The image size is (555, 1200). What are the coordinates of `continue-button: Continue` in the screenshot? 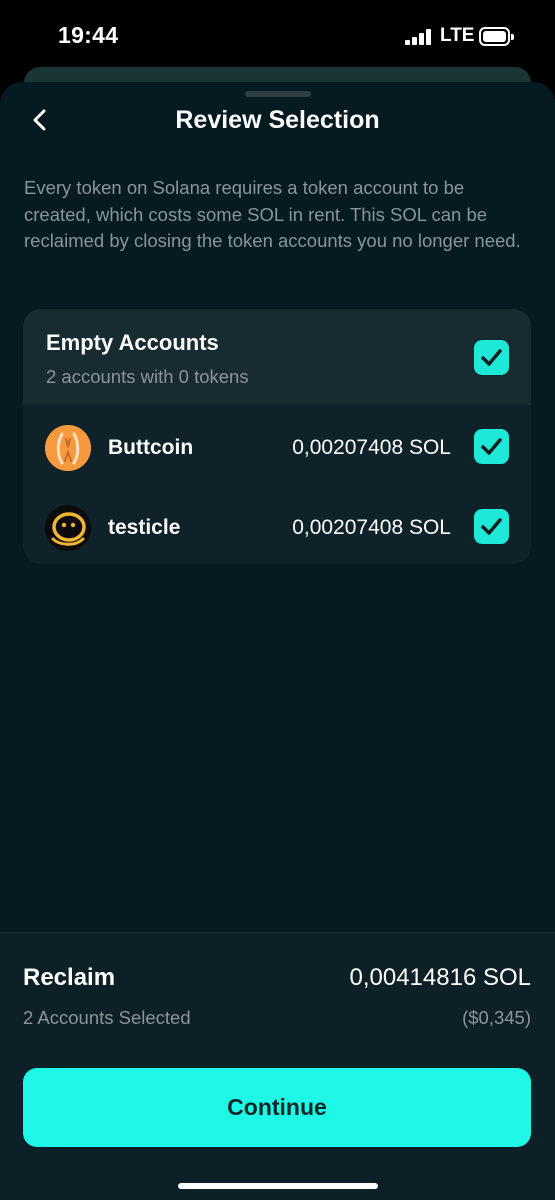 It's located at (277, 1107).